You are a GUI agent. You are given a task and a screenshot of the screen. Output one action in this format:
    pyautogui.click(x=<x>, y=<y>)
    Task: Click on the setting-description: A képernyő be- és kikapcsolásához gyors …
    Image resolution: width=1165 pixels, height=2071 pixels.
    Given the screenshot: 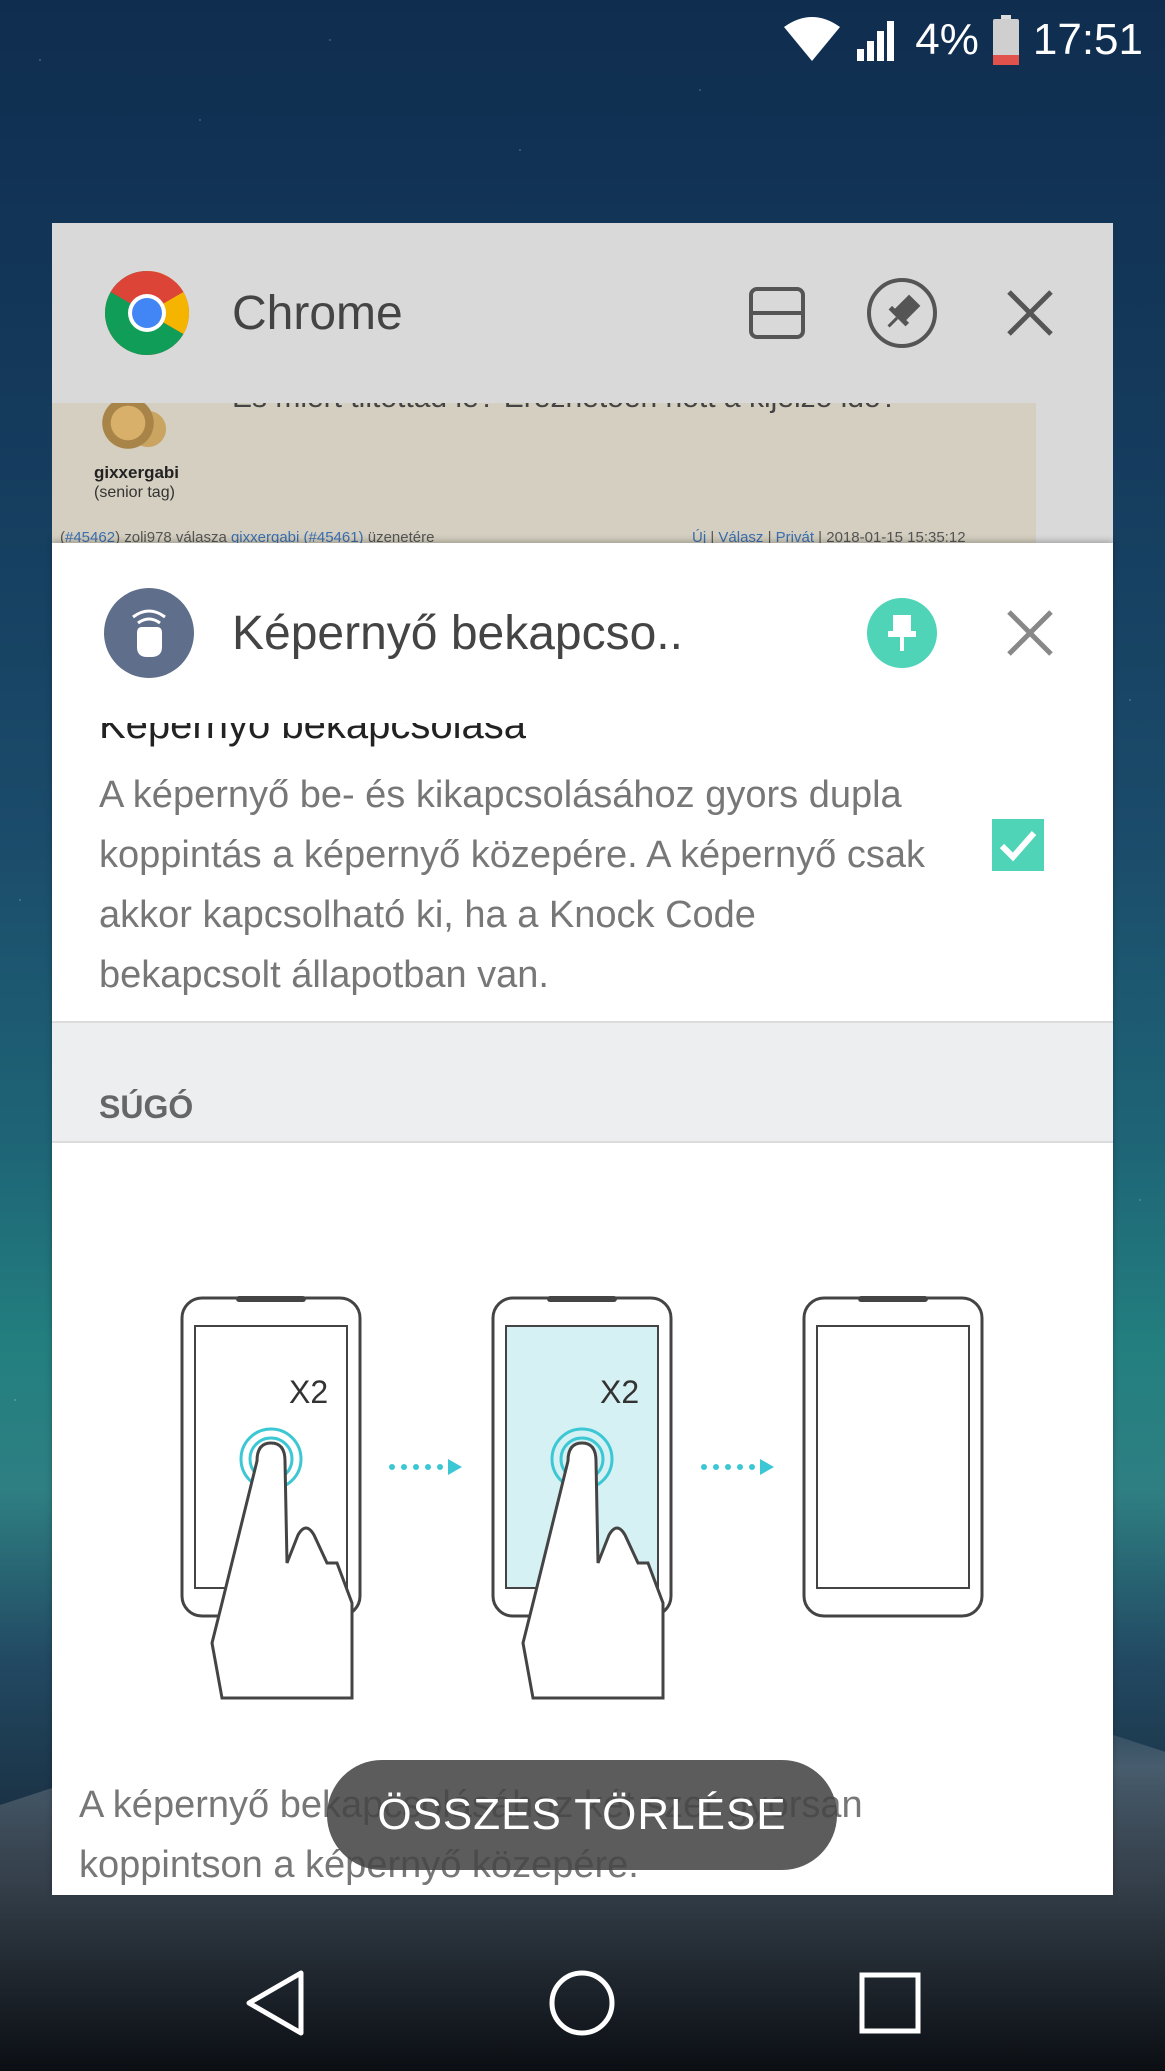 What is the action you would take?
    pyautogui.click(x=512, y=885)
    